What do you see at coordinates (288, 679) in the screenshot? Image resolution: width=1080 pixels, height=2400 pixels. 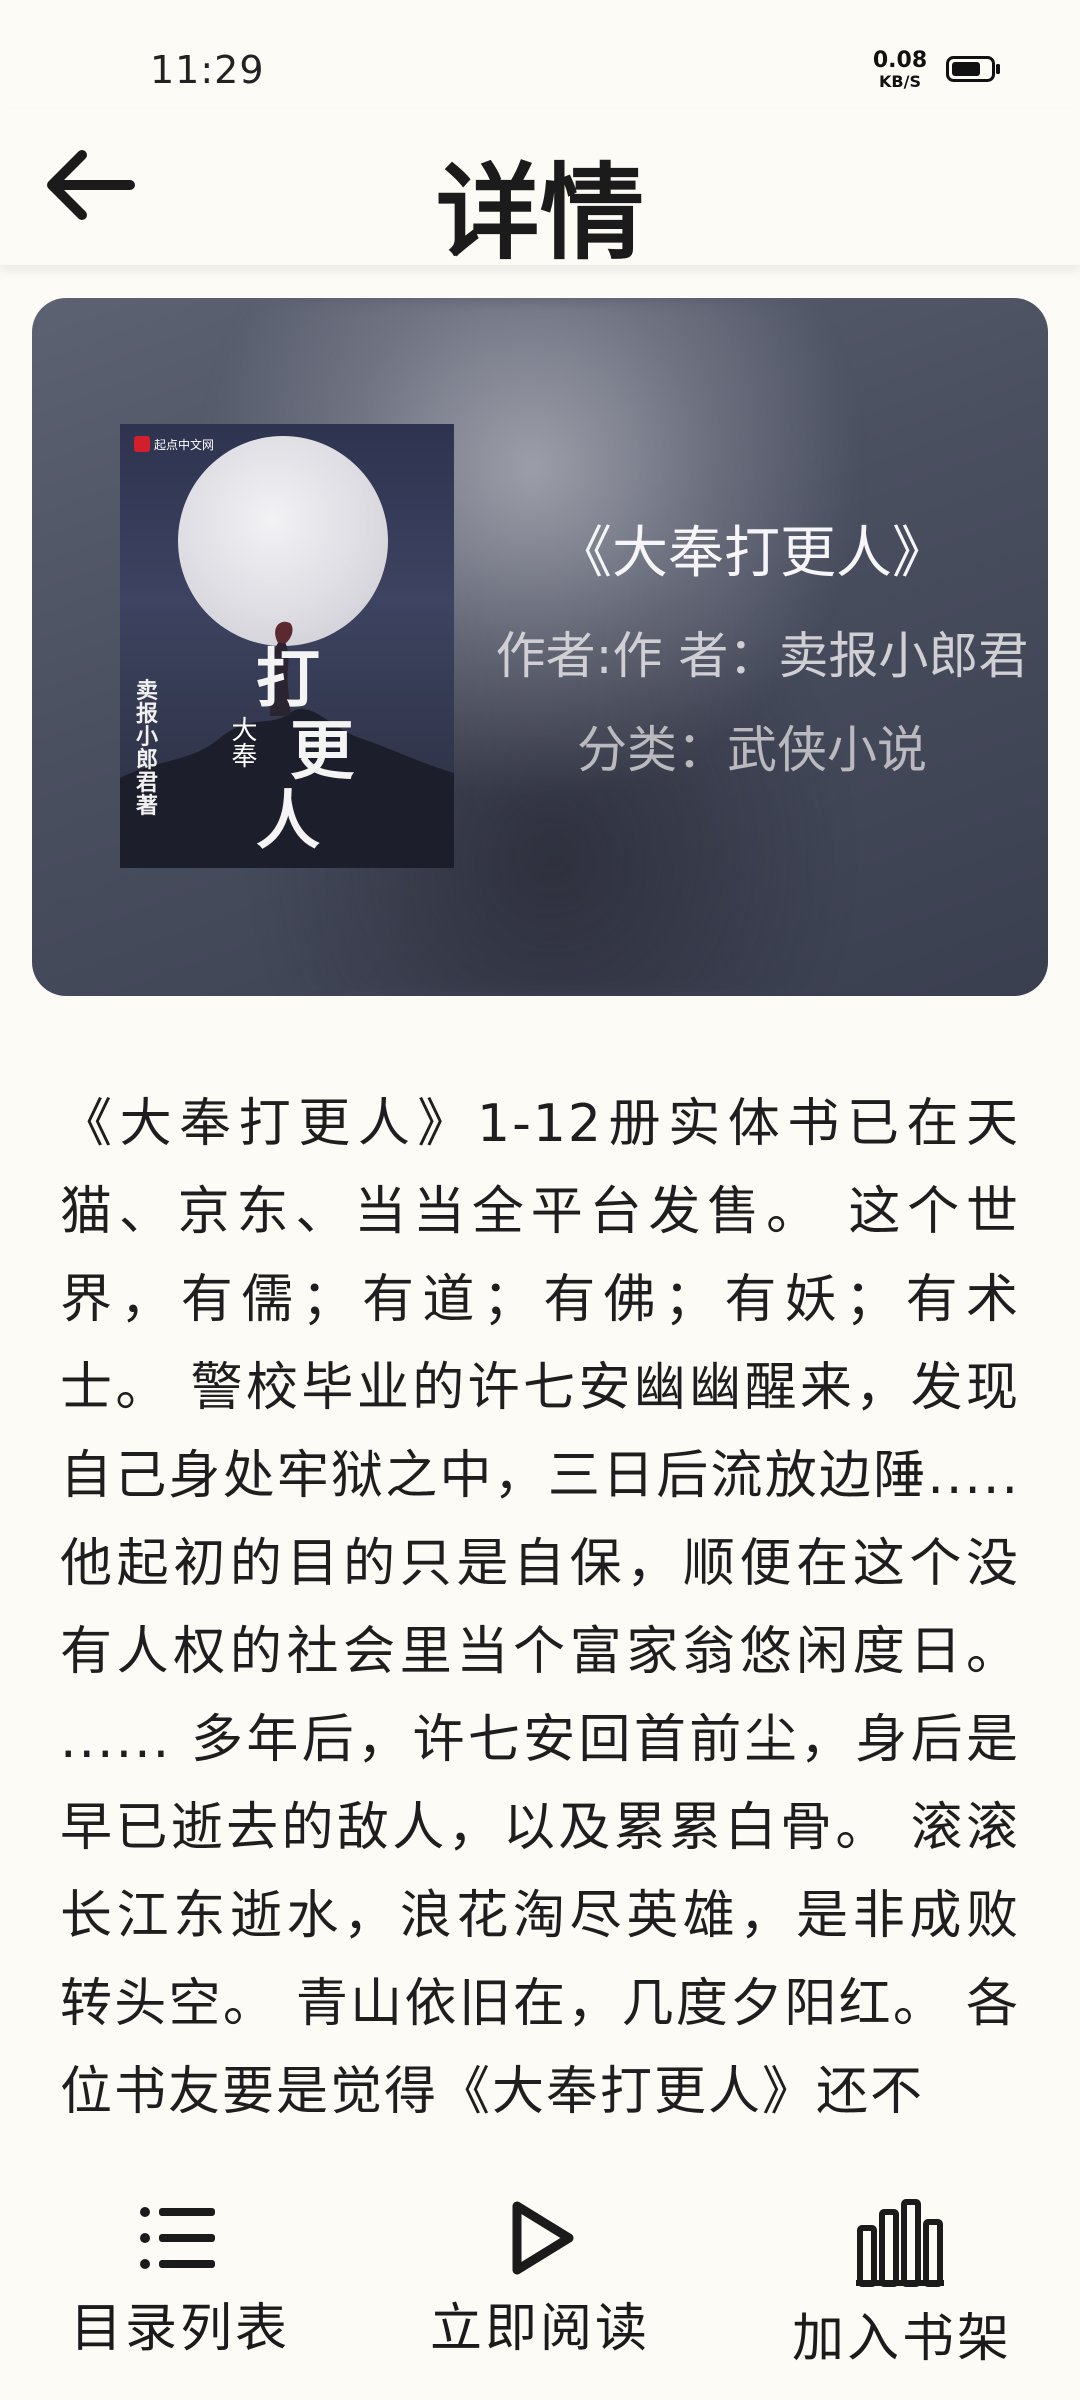 I see `cover-title-char: 打` at bounding box center [288, 679].